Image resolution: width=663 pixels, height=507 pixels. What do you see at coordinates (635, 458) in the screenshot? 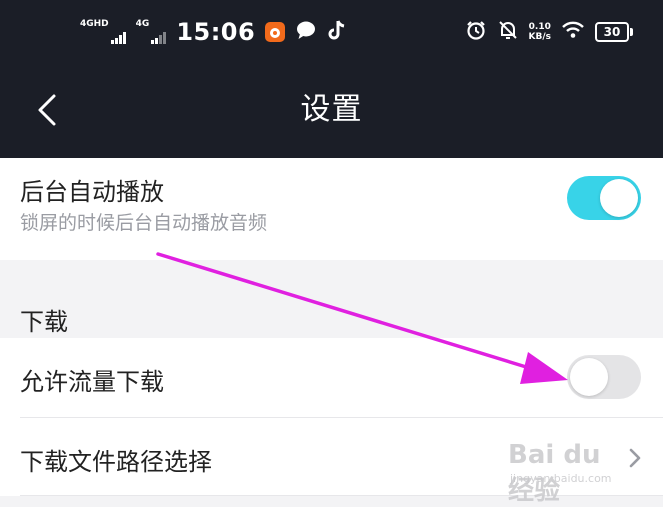
I see `chevron-right-icon` at bounding box center [635, 458].